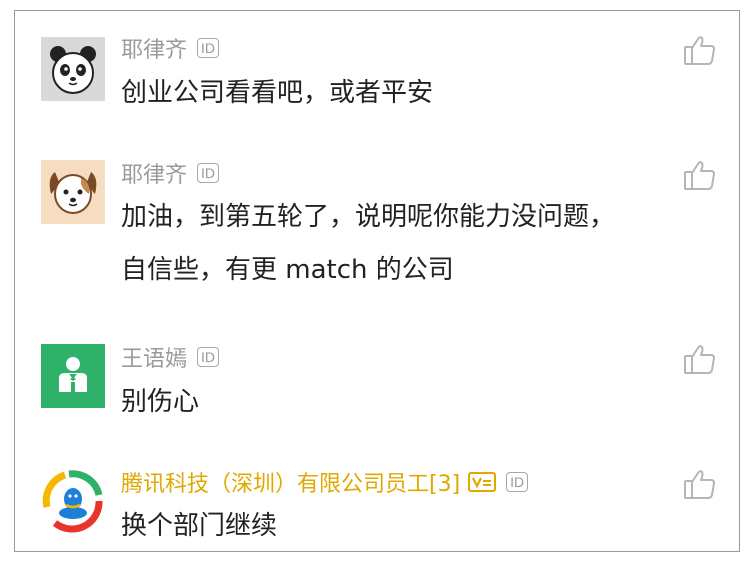 The image size is (750, 562). I want to click on comment-line: 换个部门继续, so click(199, 526).